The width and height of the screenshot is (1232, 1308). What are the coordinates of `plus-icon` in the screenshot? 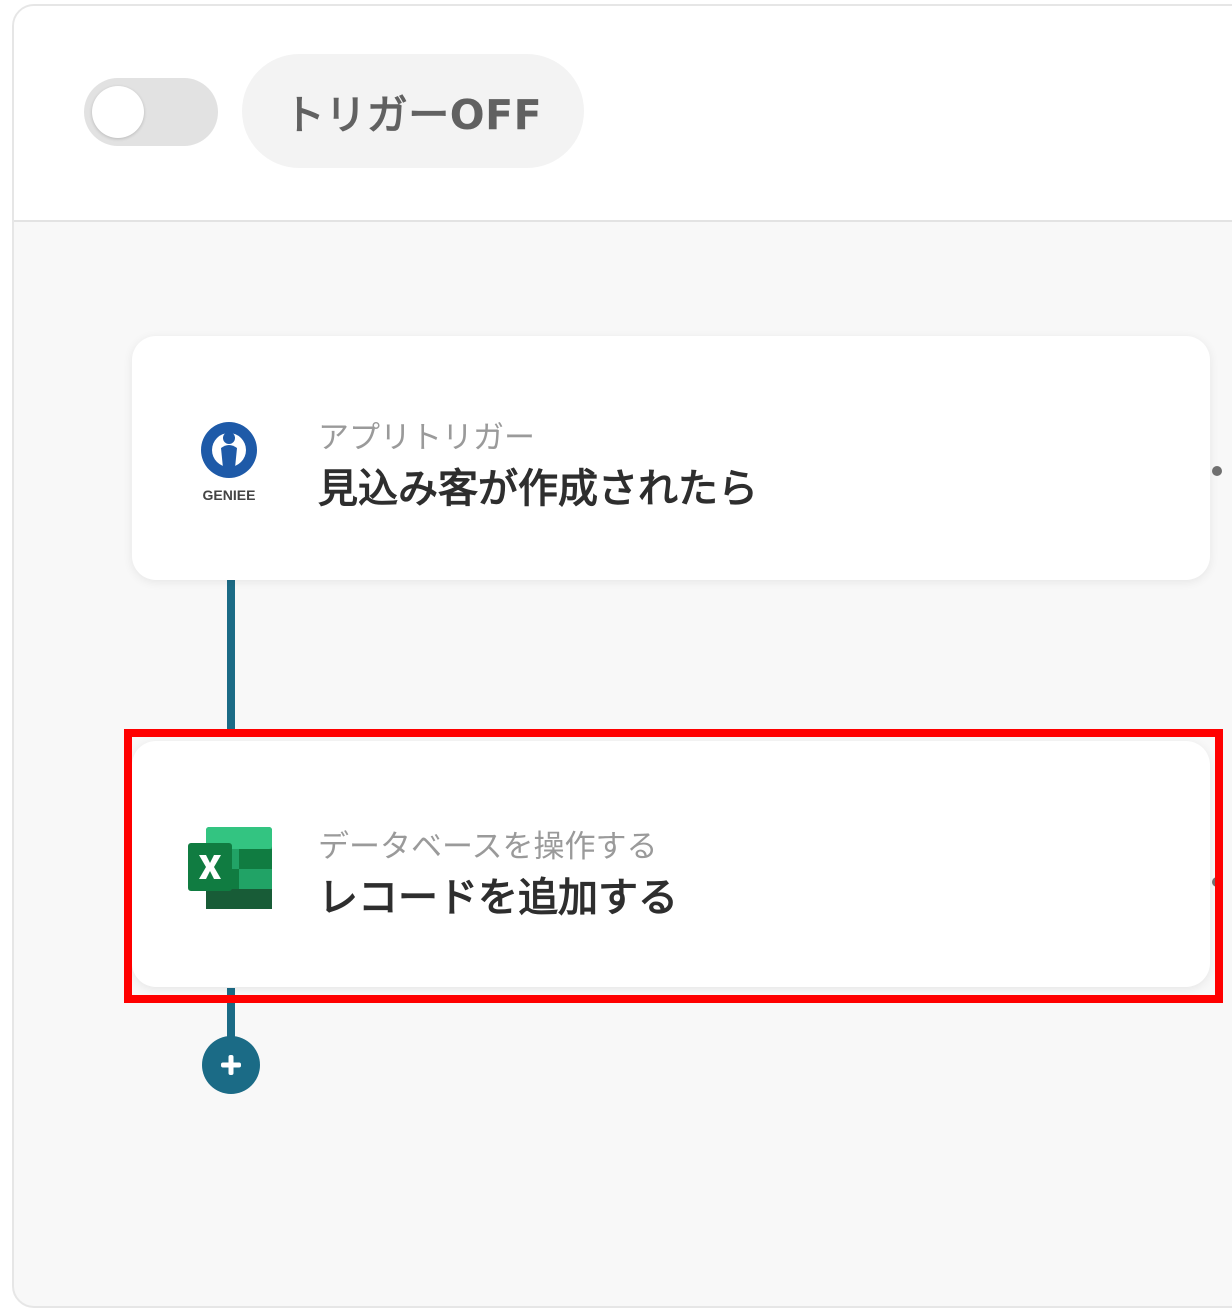 It's located at (231, 1065).